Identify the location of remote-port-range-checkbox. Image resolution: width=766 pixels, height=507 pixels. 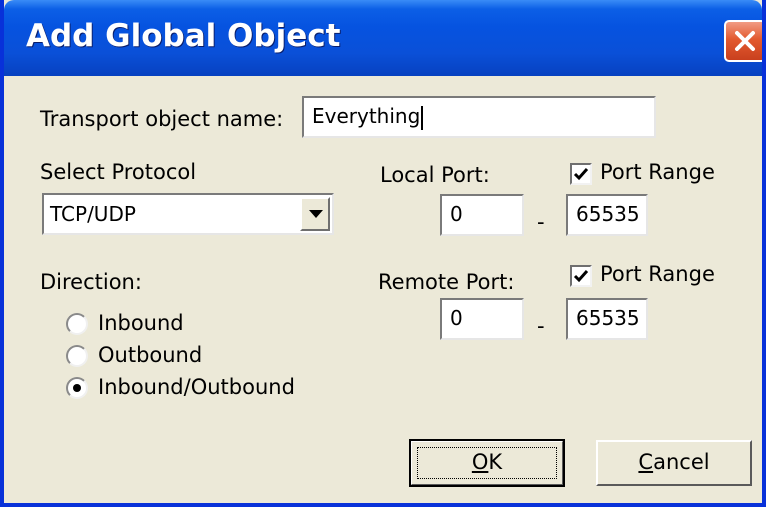
(581, 276).